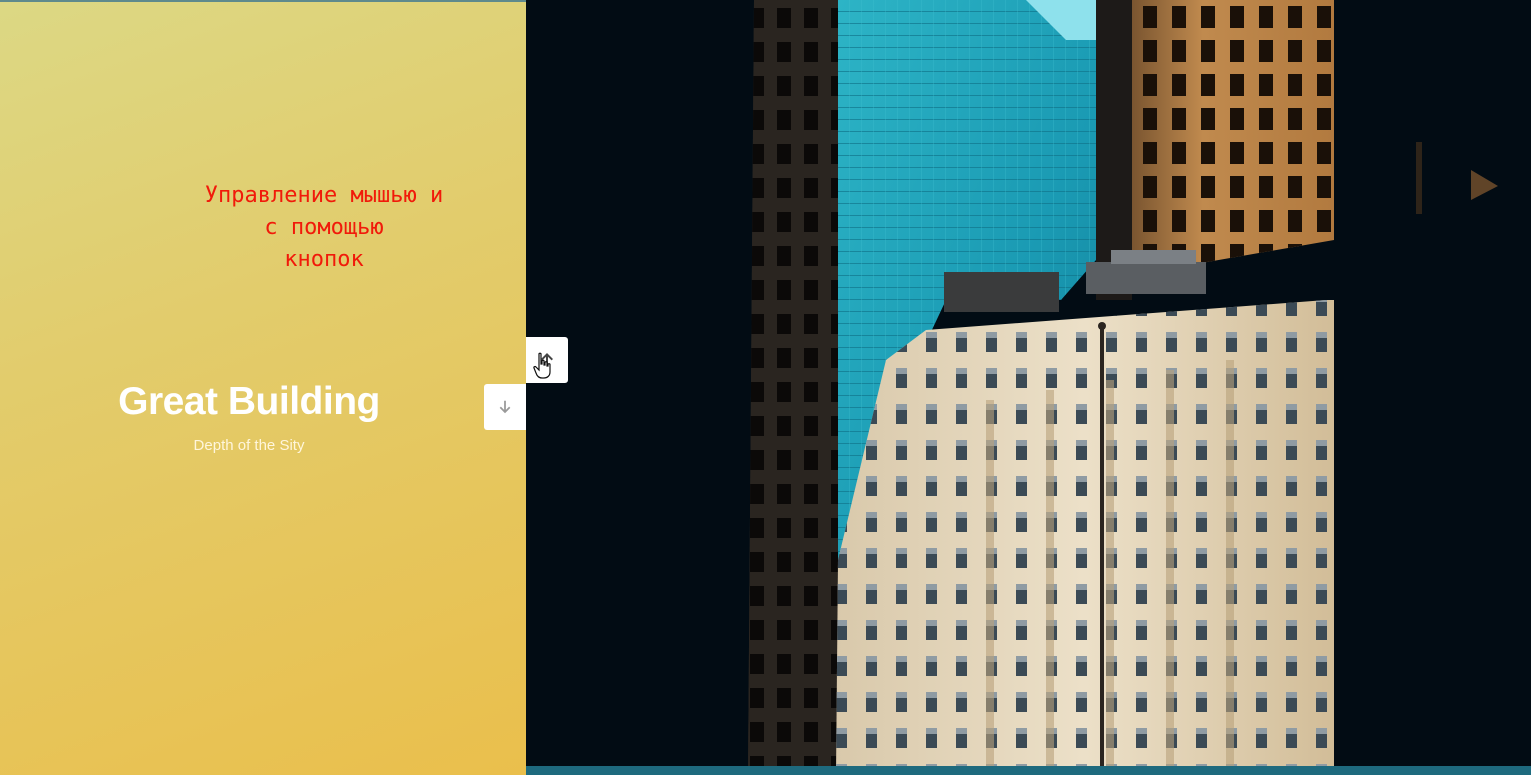 This screenshot has width=1531, height=775. What do you see at coordinates (263, 1) in the screenshot?
I see `top-strip` at bounding box center [263, 1].